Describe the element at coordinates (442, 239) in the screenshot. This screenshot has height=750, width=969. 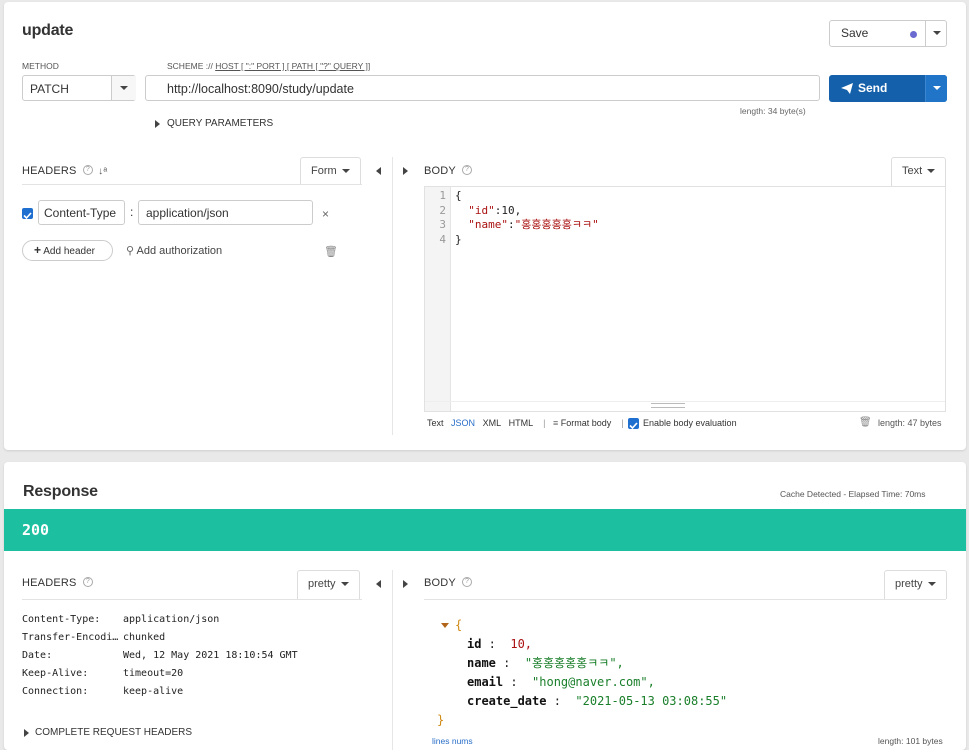
I see `line-number: 4` at that location.